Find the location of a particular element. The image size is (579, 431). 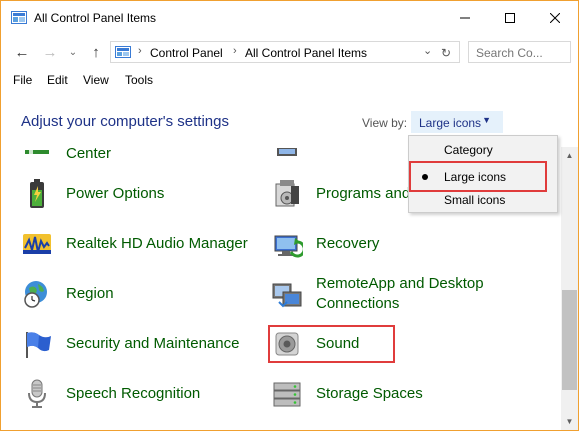

forward-button: → is located at coordinates (50, 52).